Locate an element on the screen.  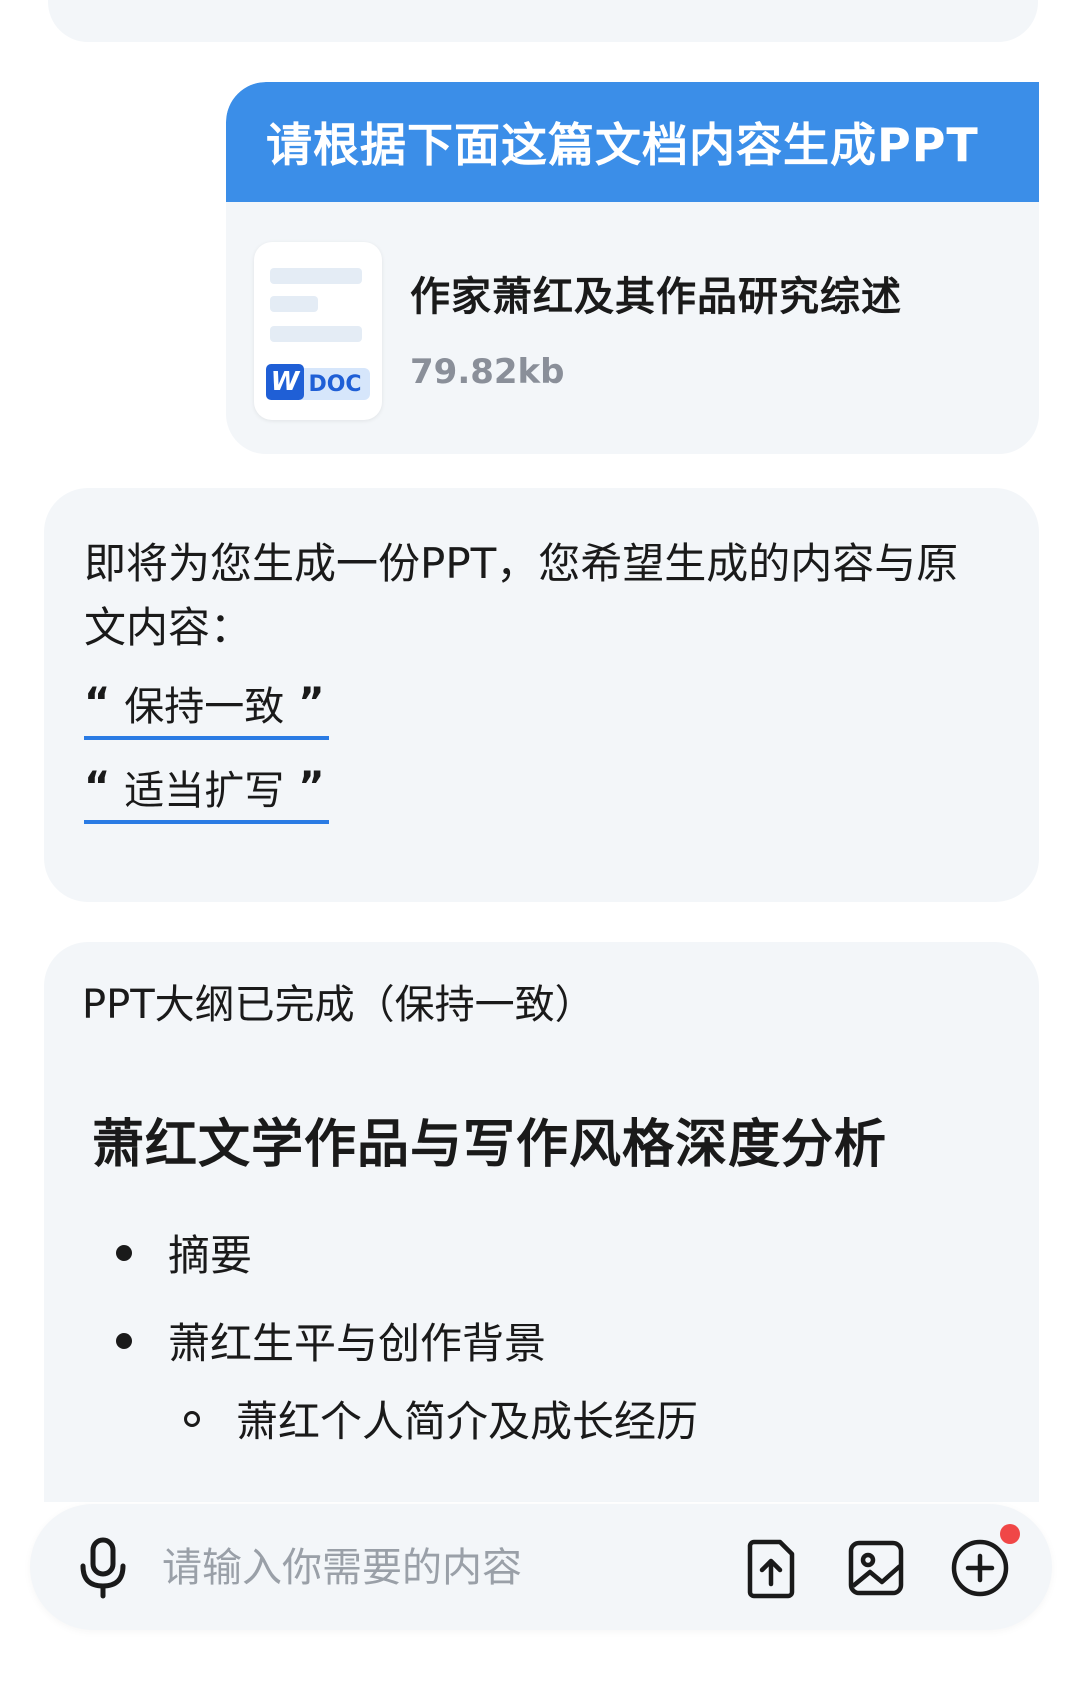
doc-type-badge: DOC is located at coordinates (335, 384).